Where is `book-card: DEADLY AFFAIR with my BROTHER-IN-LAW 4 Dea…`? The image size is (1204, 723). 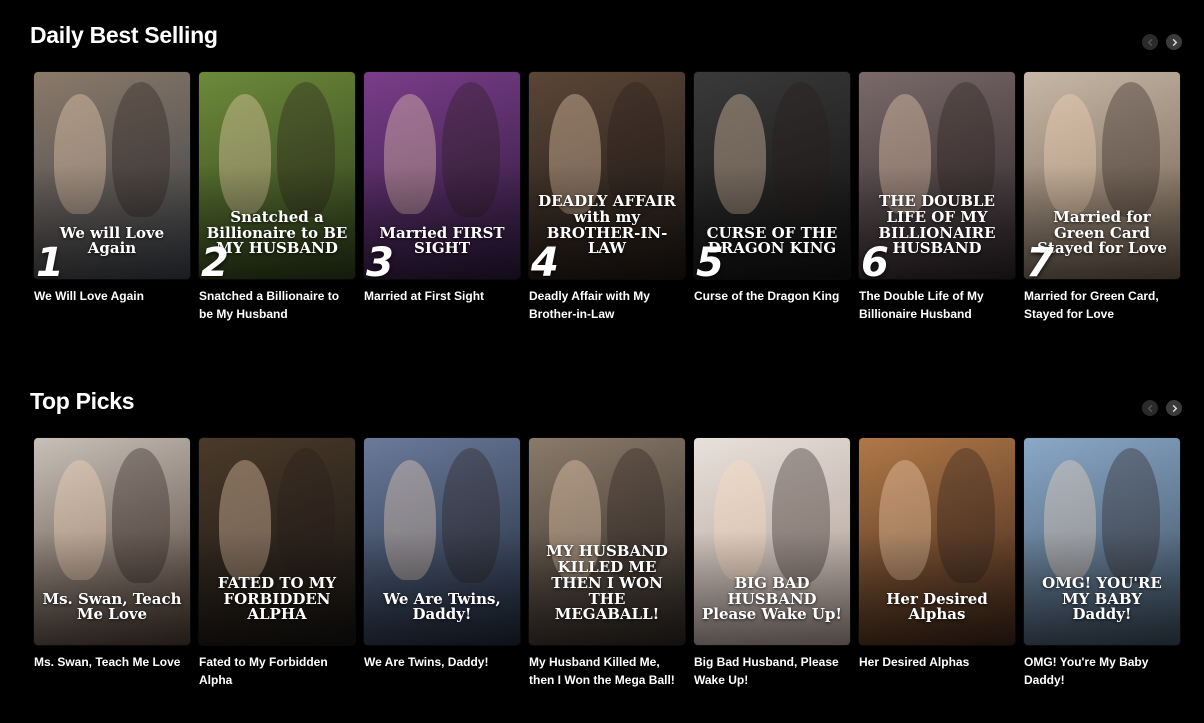
book-card: DEADLY AFFAIR with my BROTHER-IN-LAW 4 Dea… is located at coordinates (607, 197).